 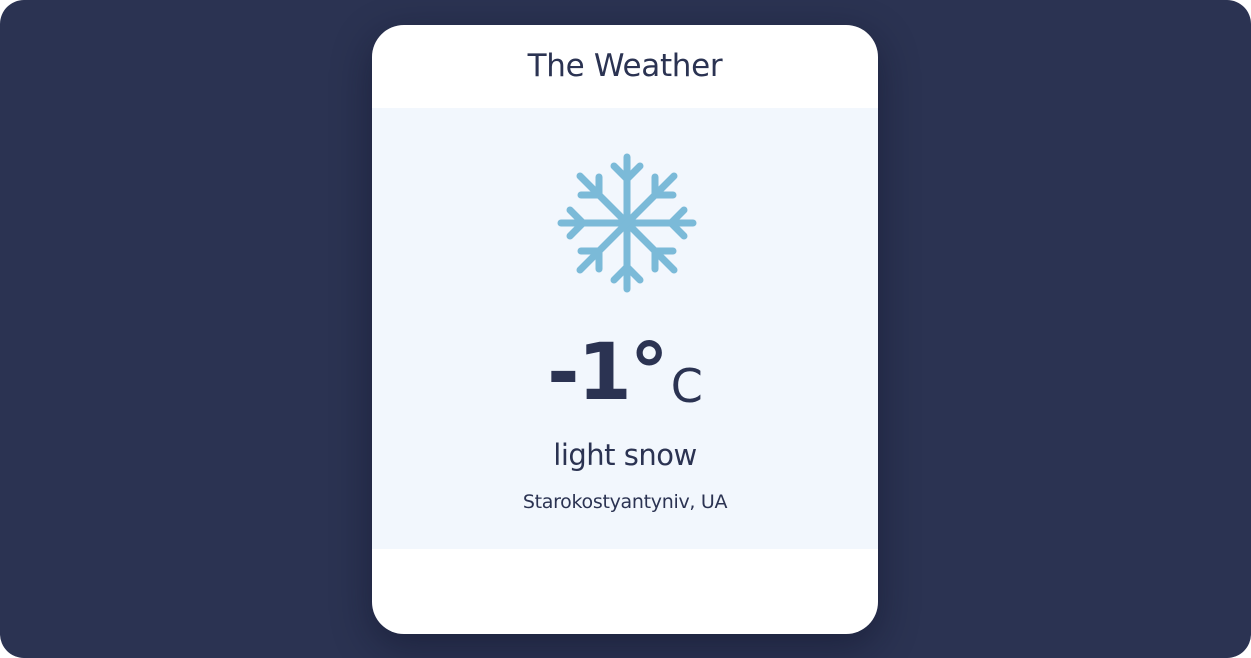 What do you see at coordinates (625, 455) in the screenshot?
I see `weather-condition: light snow` at bounding box center [625, 455].